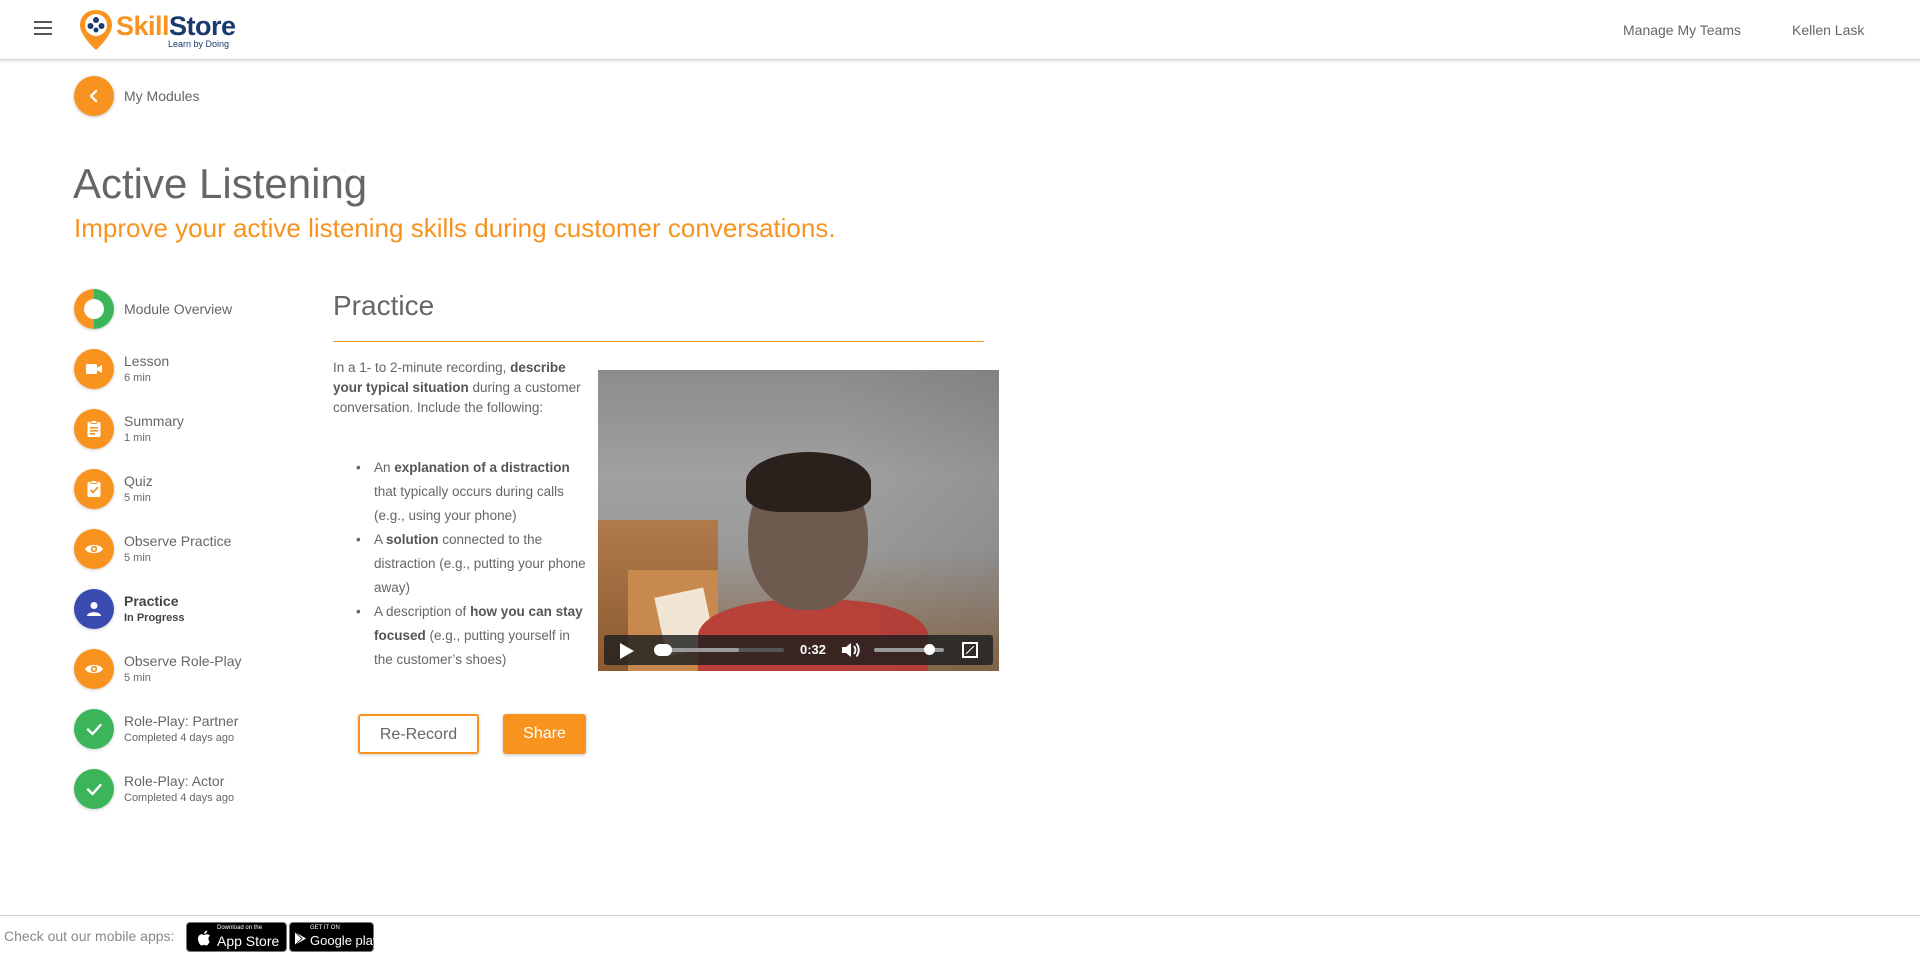 Image resolution: width=1920 pixels, height=955 pixels. What do you see at coordinates (184, 610) in the screenshot?
I see `step-practice: Practice In Progress` at bounding box center [184, 610].